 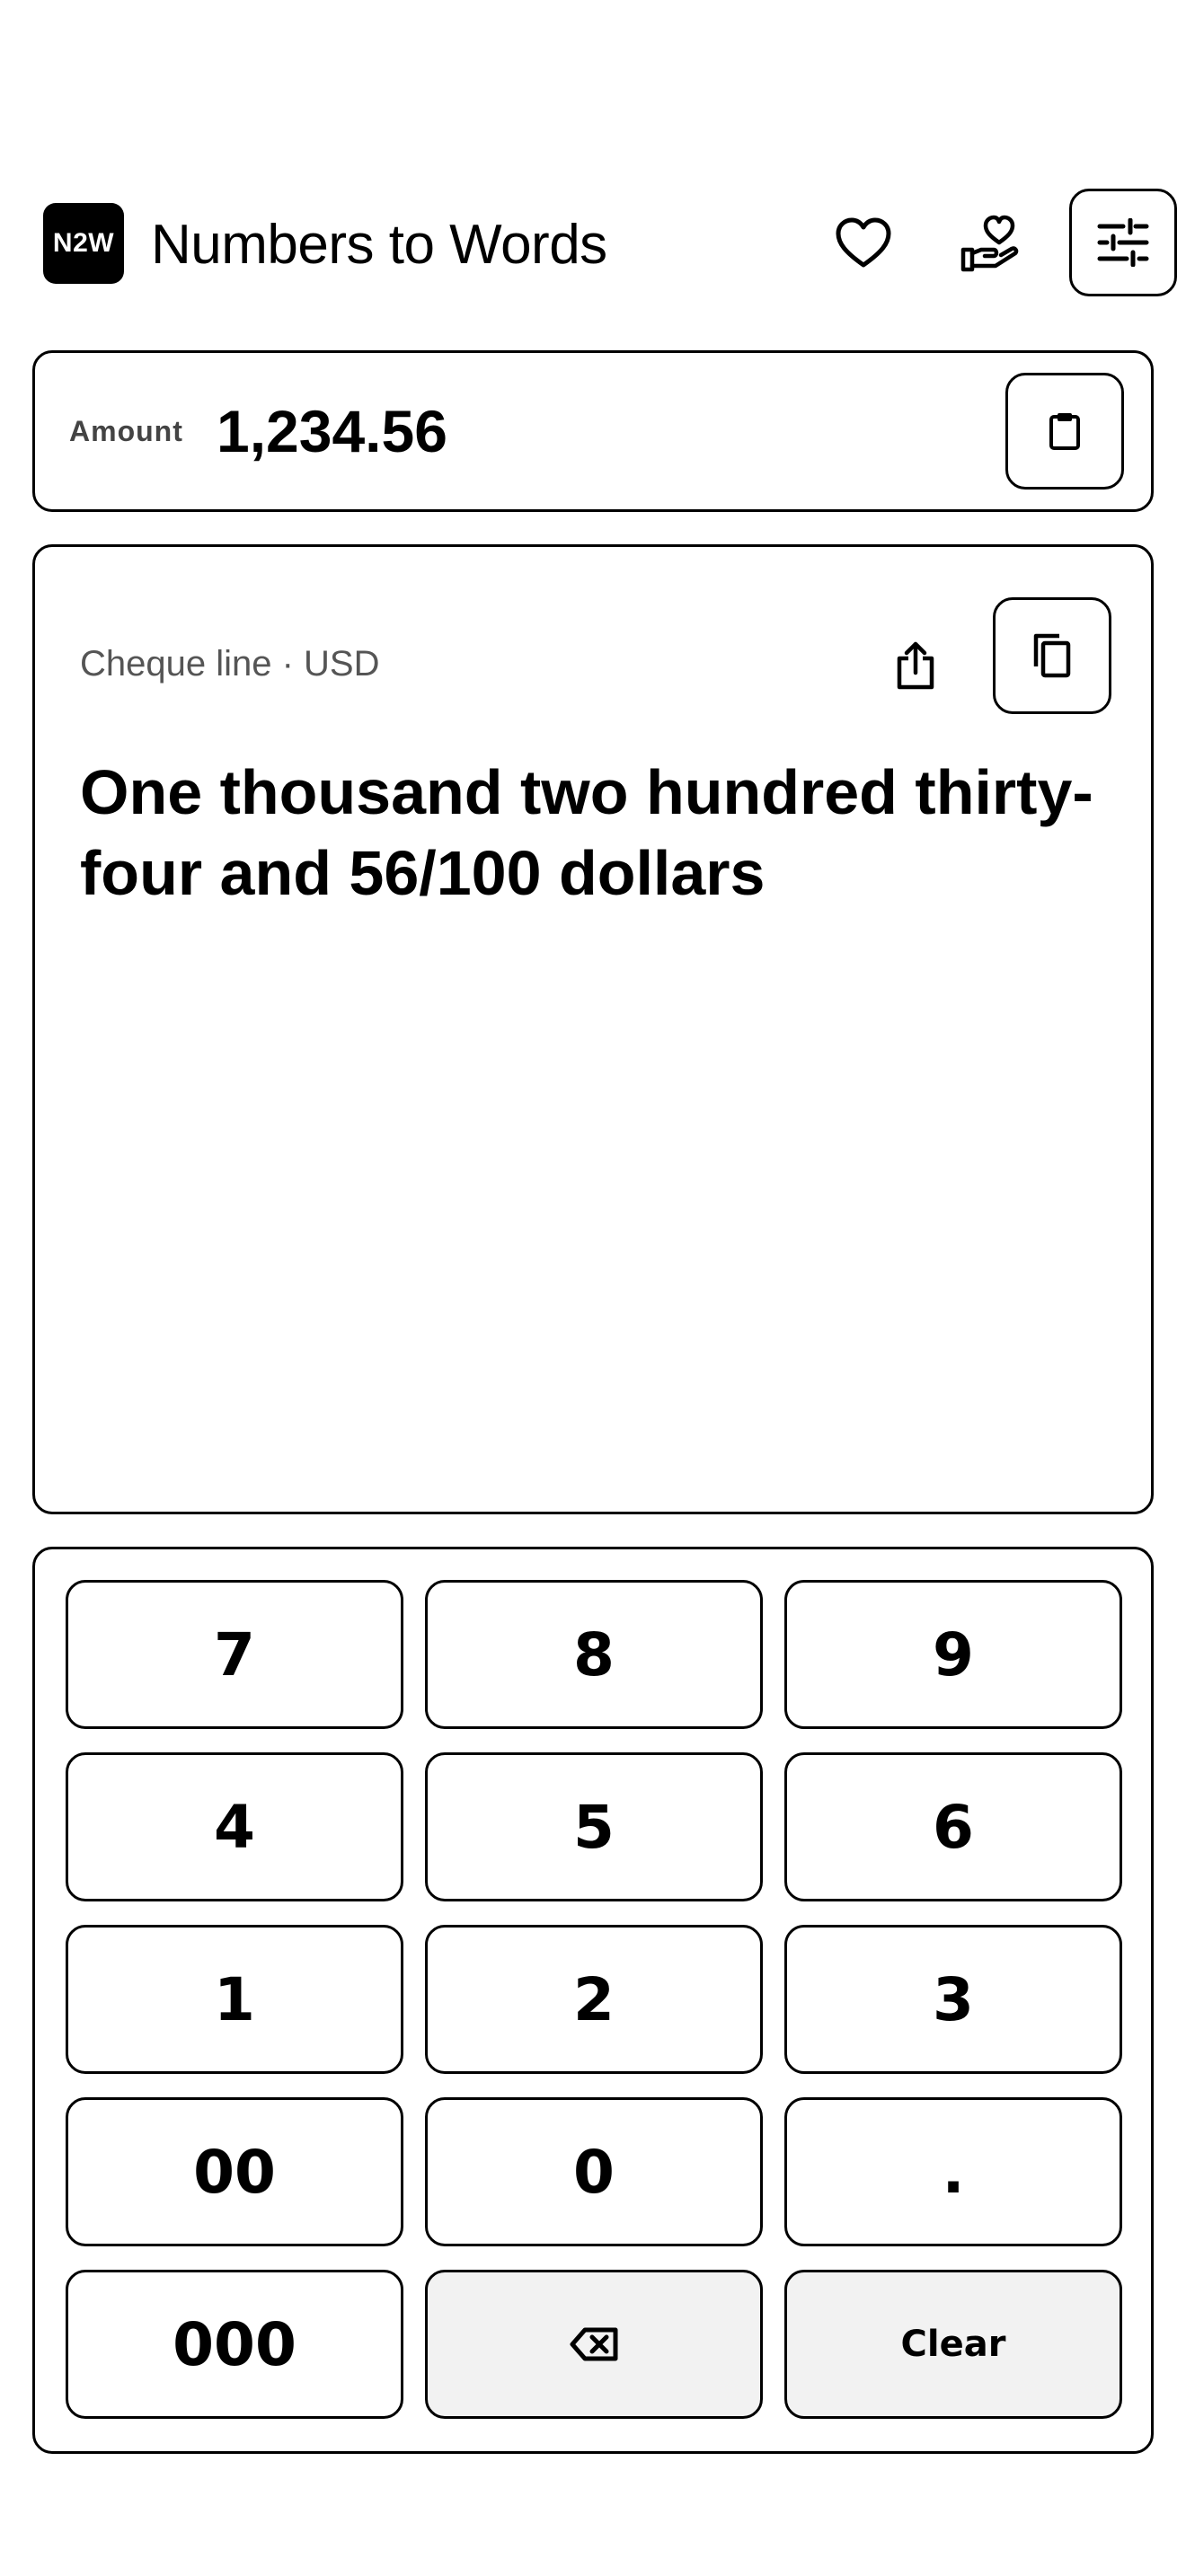 What do you see at coordinates (234, 2171) in the screenshot?
I see `key-00: 00` at bounding box center [234, 2171].